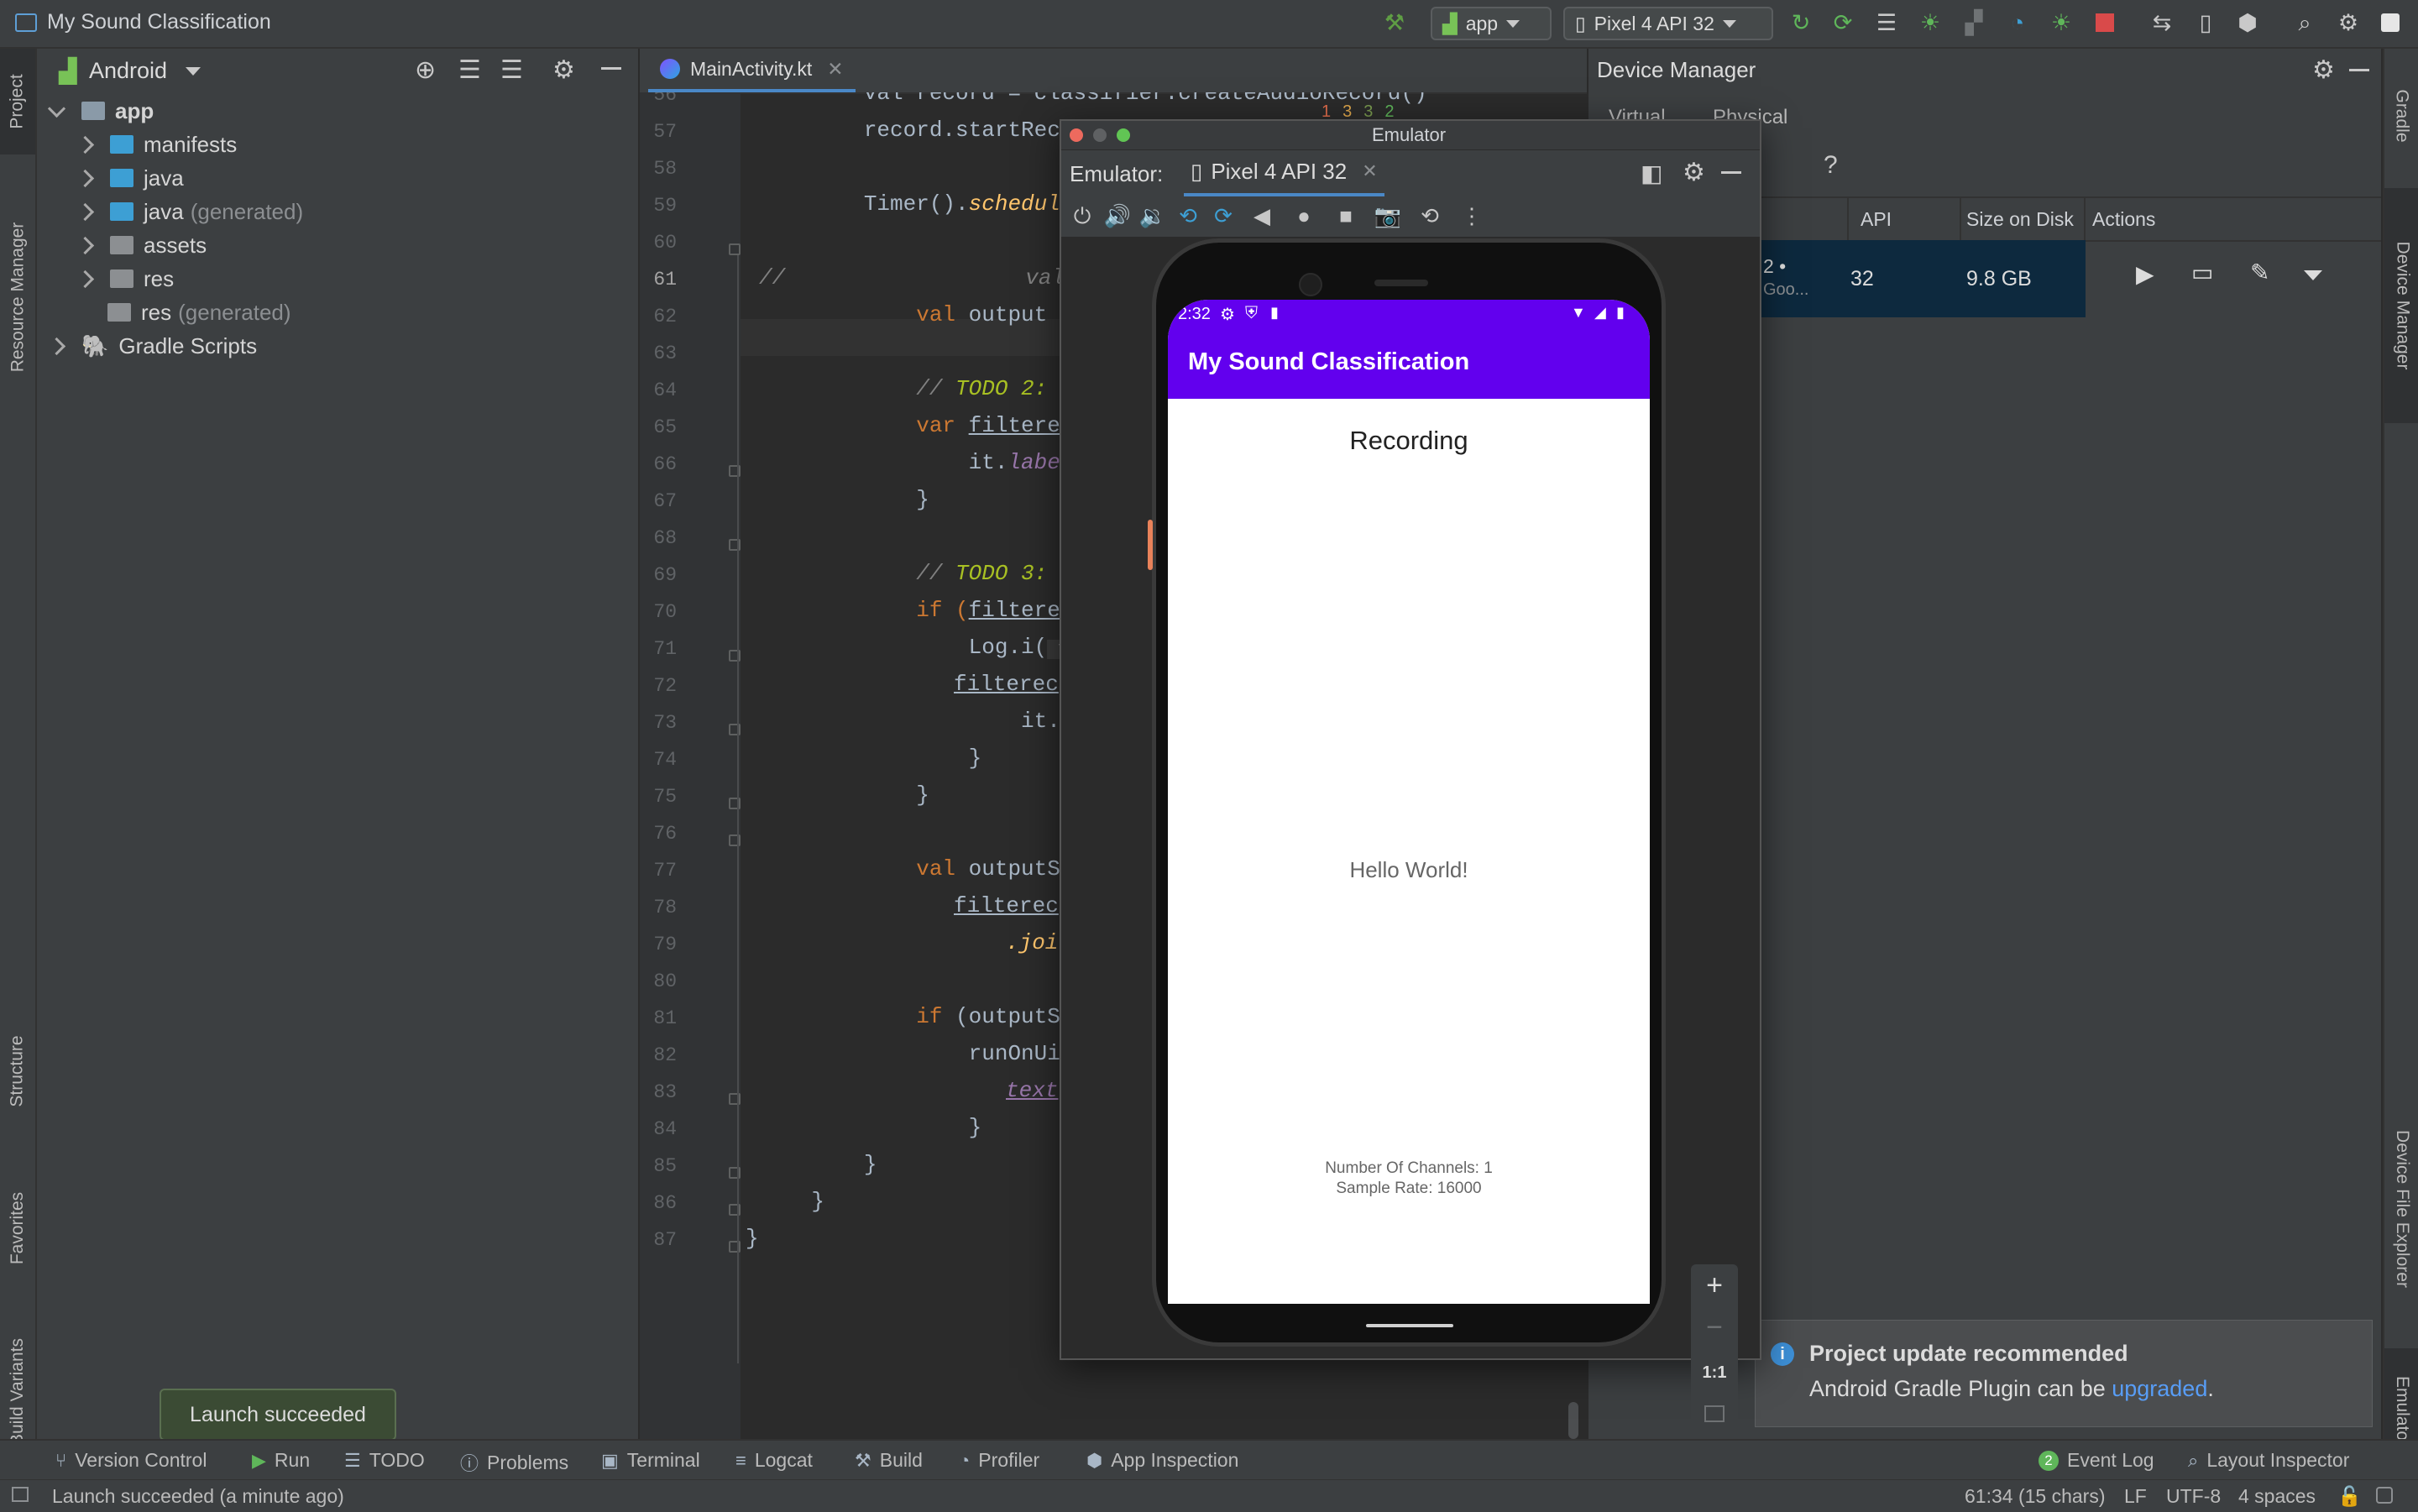 The height and width of the screenshot is (1512, 2418). What do you see at coordinates (1076, 135) in the screenshot?
I see `close-window-button` at bounding box center [1076, 135].